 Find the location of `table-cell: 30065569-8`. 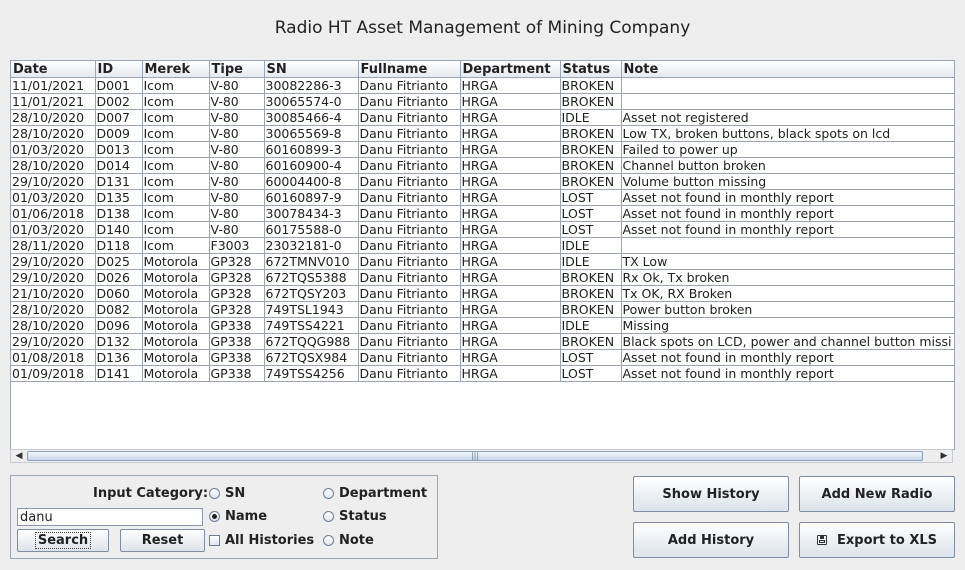

table-cell: 30065569-8 is located at coordinates (311, 133).